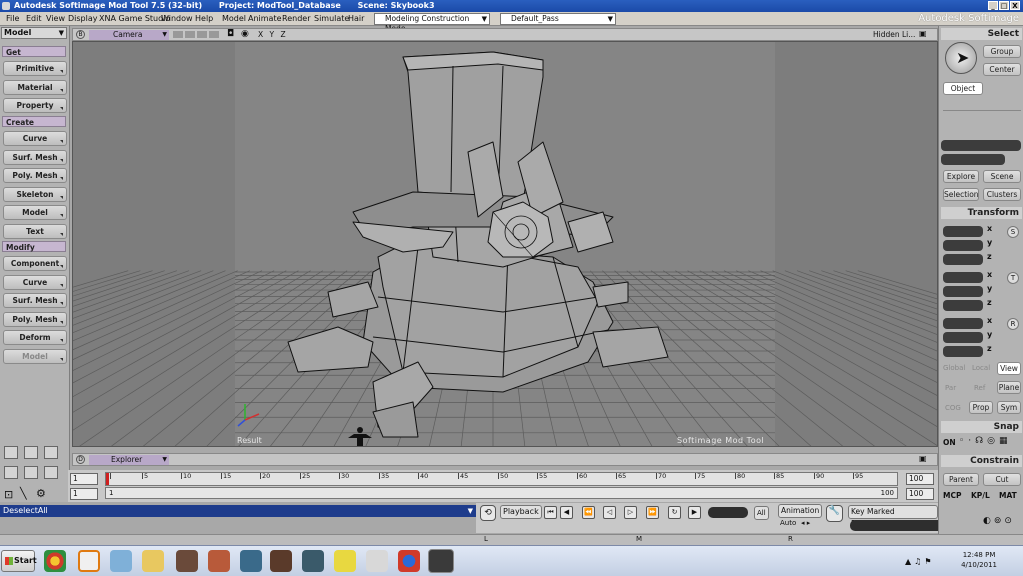  What do you see at coordinates (31, 472) in the screenshot?
I see `layout-horizontal-icon` at bounding box center [31, 472].